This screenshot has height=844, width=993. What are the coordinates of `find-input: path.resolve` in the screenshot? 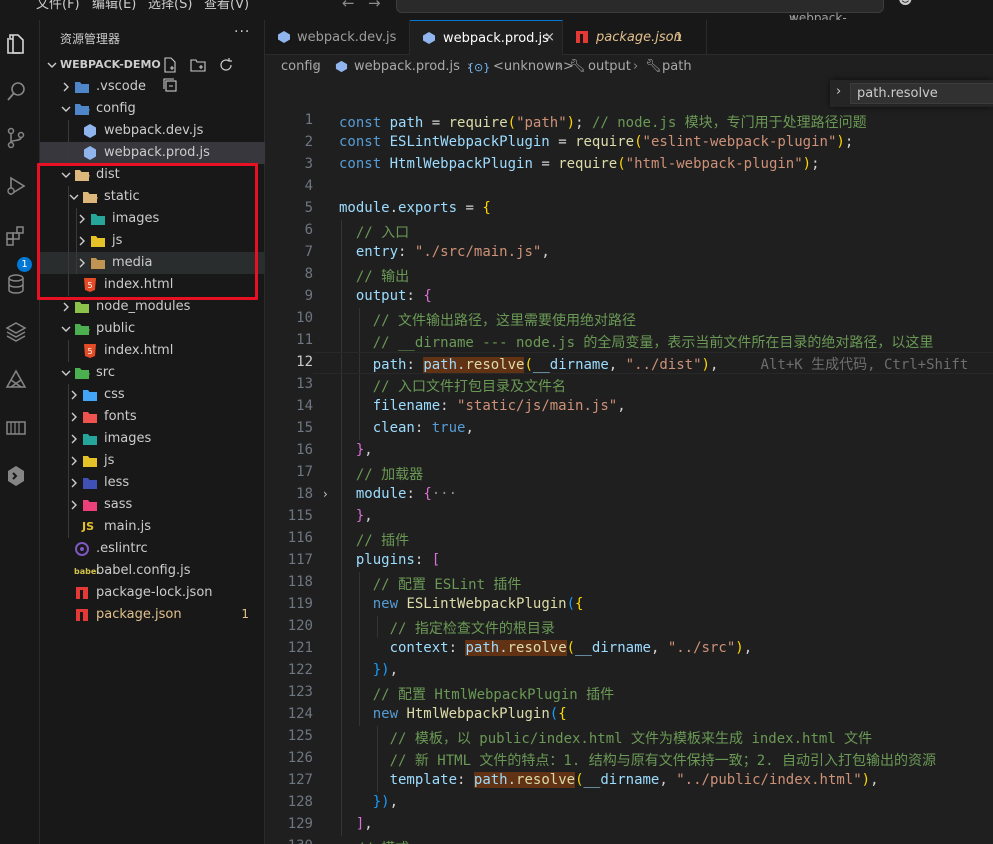 It's located at (921, 93).